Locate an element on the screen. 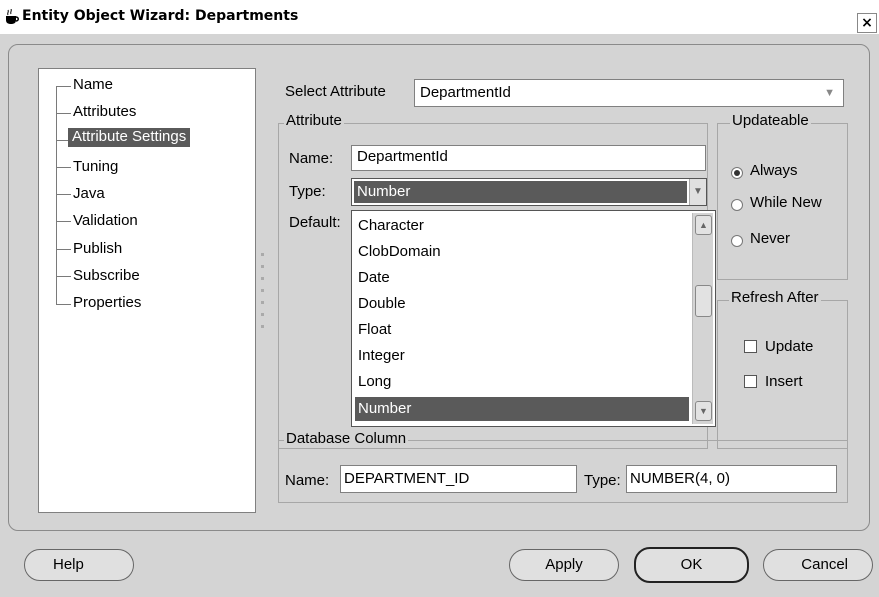  select-attribute-value: DepartmentId is located at coordinates (465, 92).